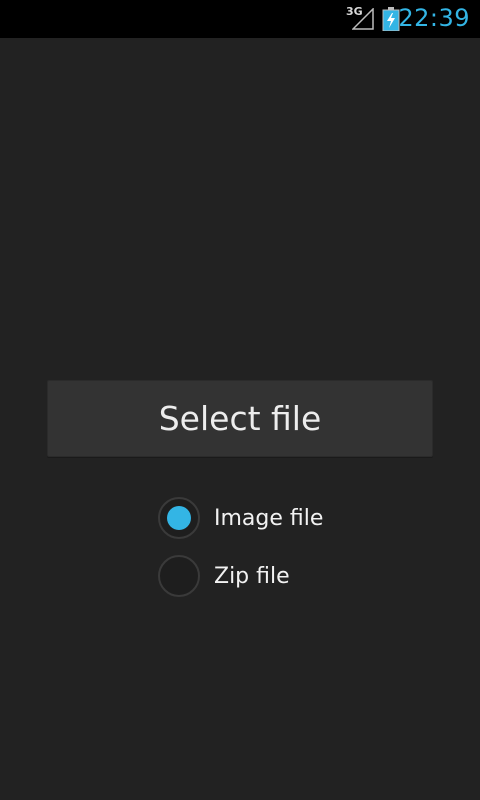 The height and width of the screenshot is (800, 480). I want to click on radio-selected-dot, so click(179, 518).